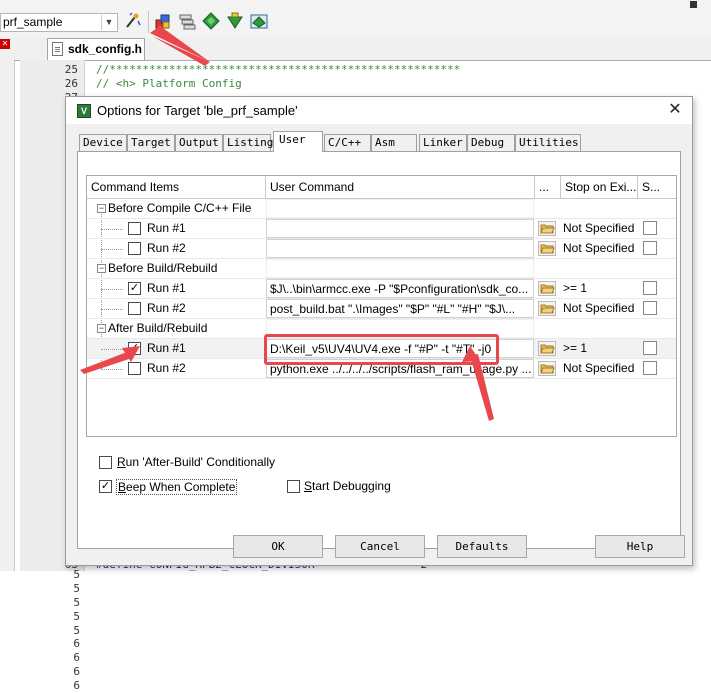 This screenshot has width=711, height=693. Describe the element at coordinates (71, 83) in the screenshot. I see `line-number: 26` at that location.